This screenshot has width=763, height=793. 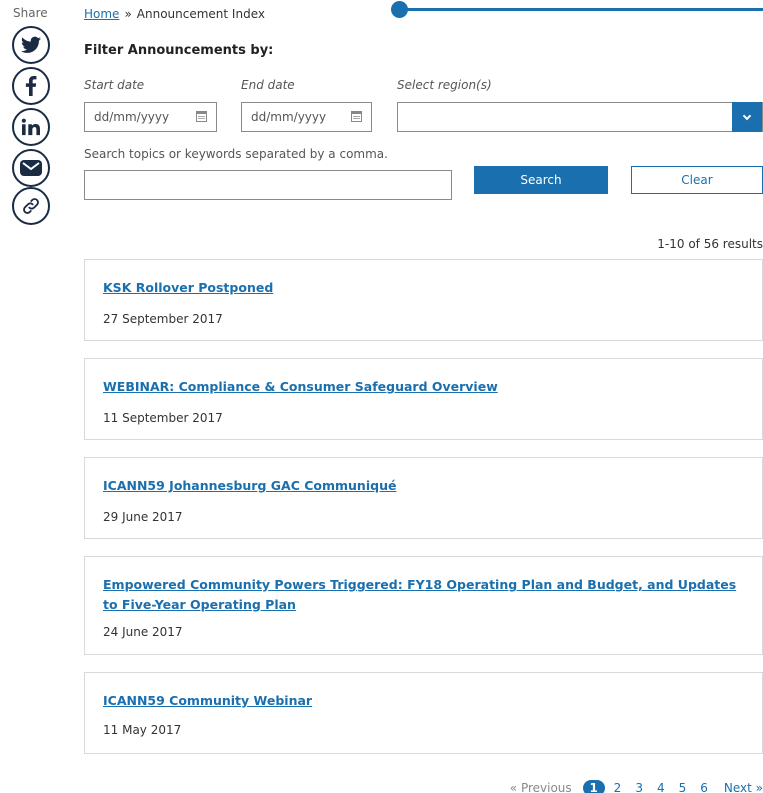 I want to click on region-select, so click(x=580, y=117).